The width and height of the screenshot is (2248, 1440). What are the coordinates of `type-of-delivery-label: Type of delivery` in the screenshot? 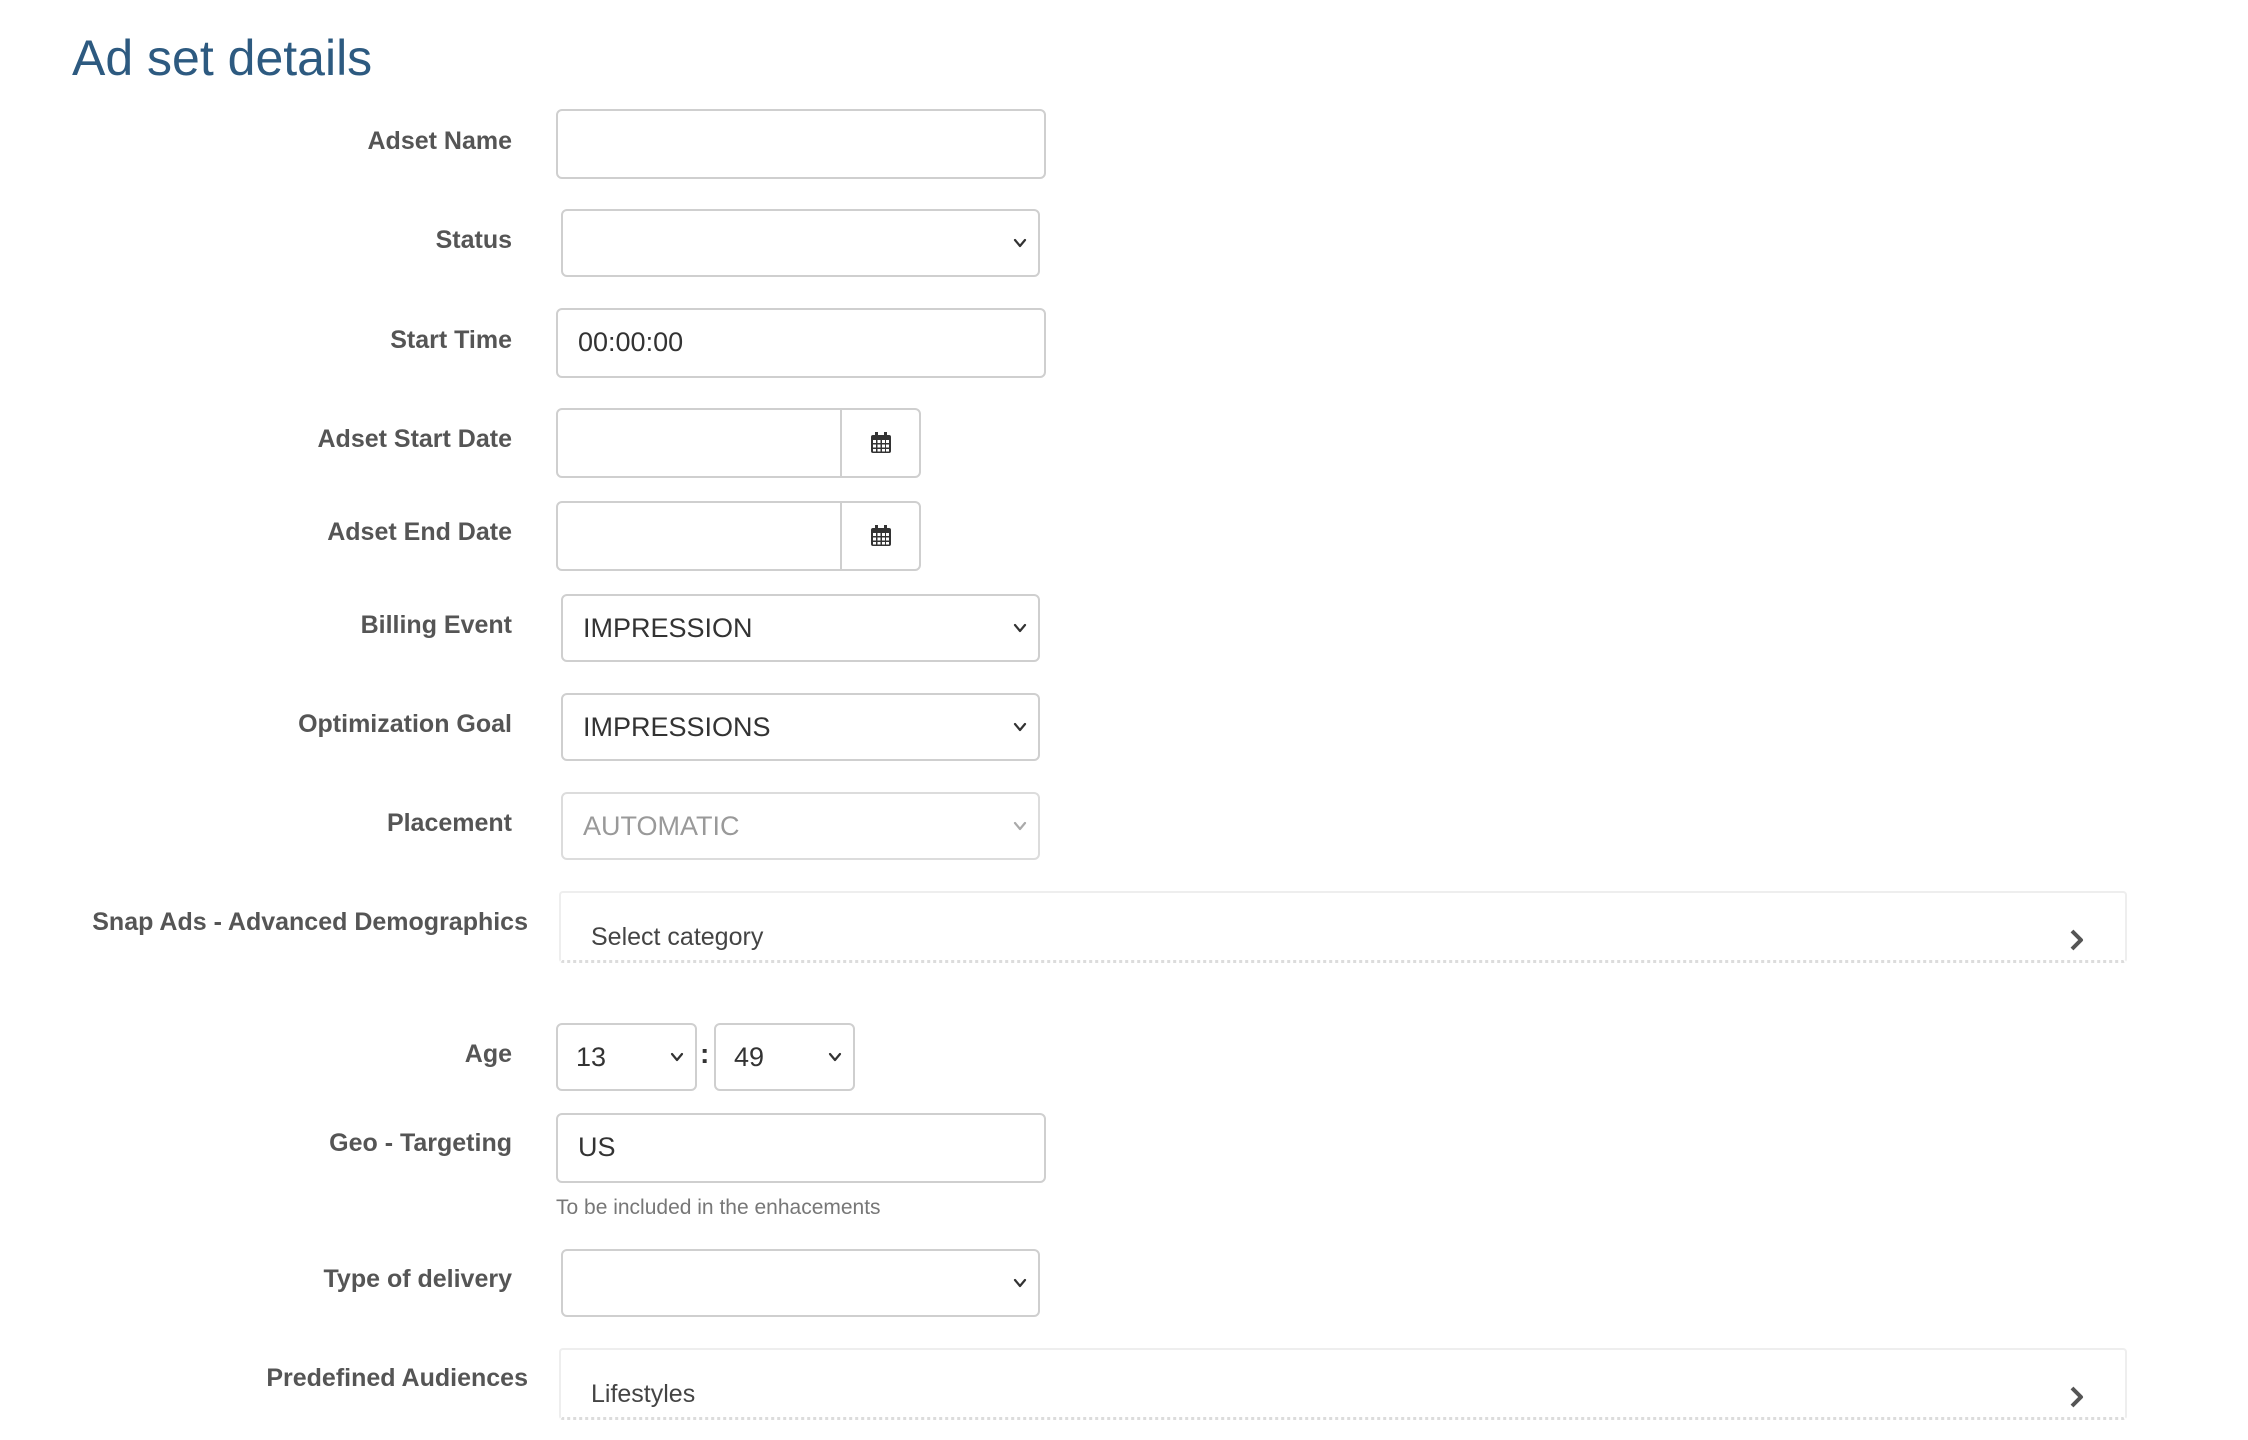 It's located at (418, 1279).